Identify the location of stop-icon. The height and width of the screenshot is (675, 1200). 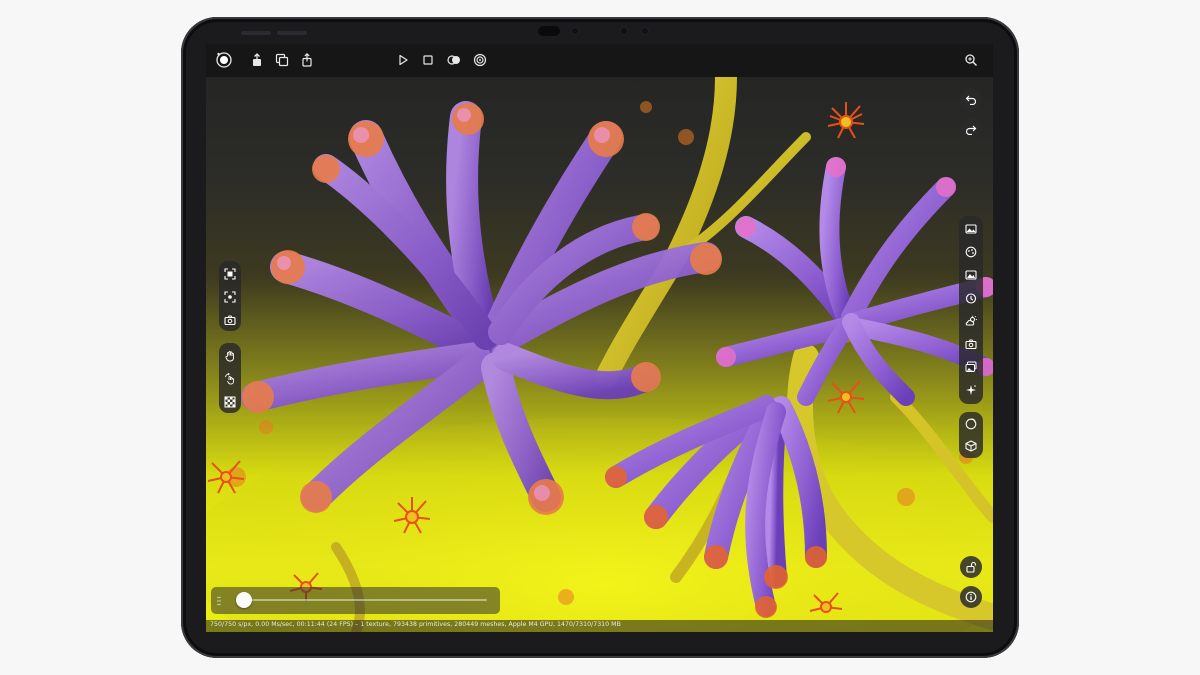
(428, 60).